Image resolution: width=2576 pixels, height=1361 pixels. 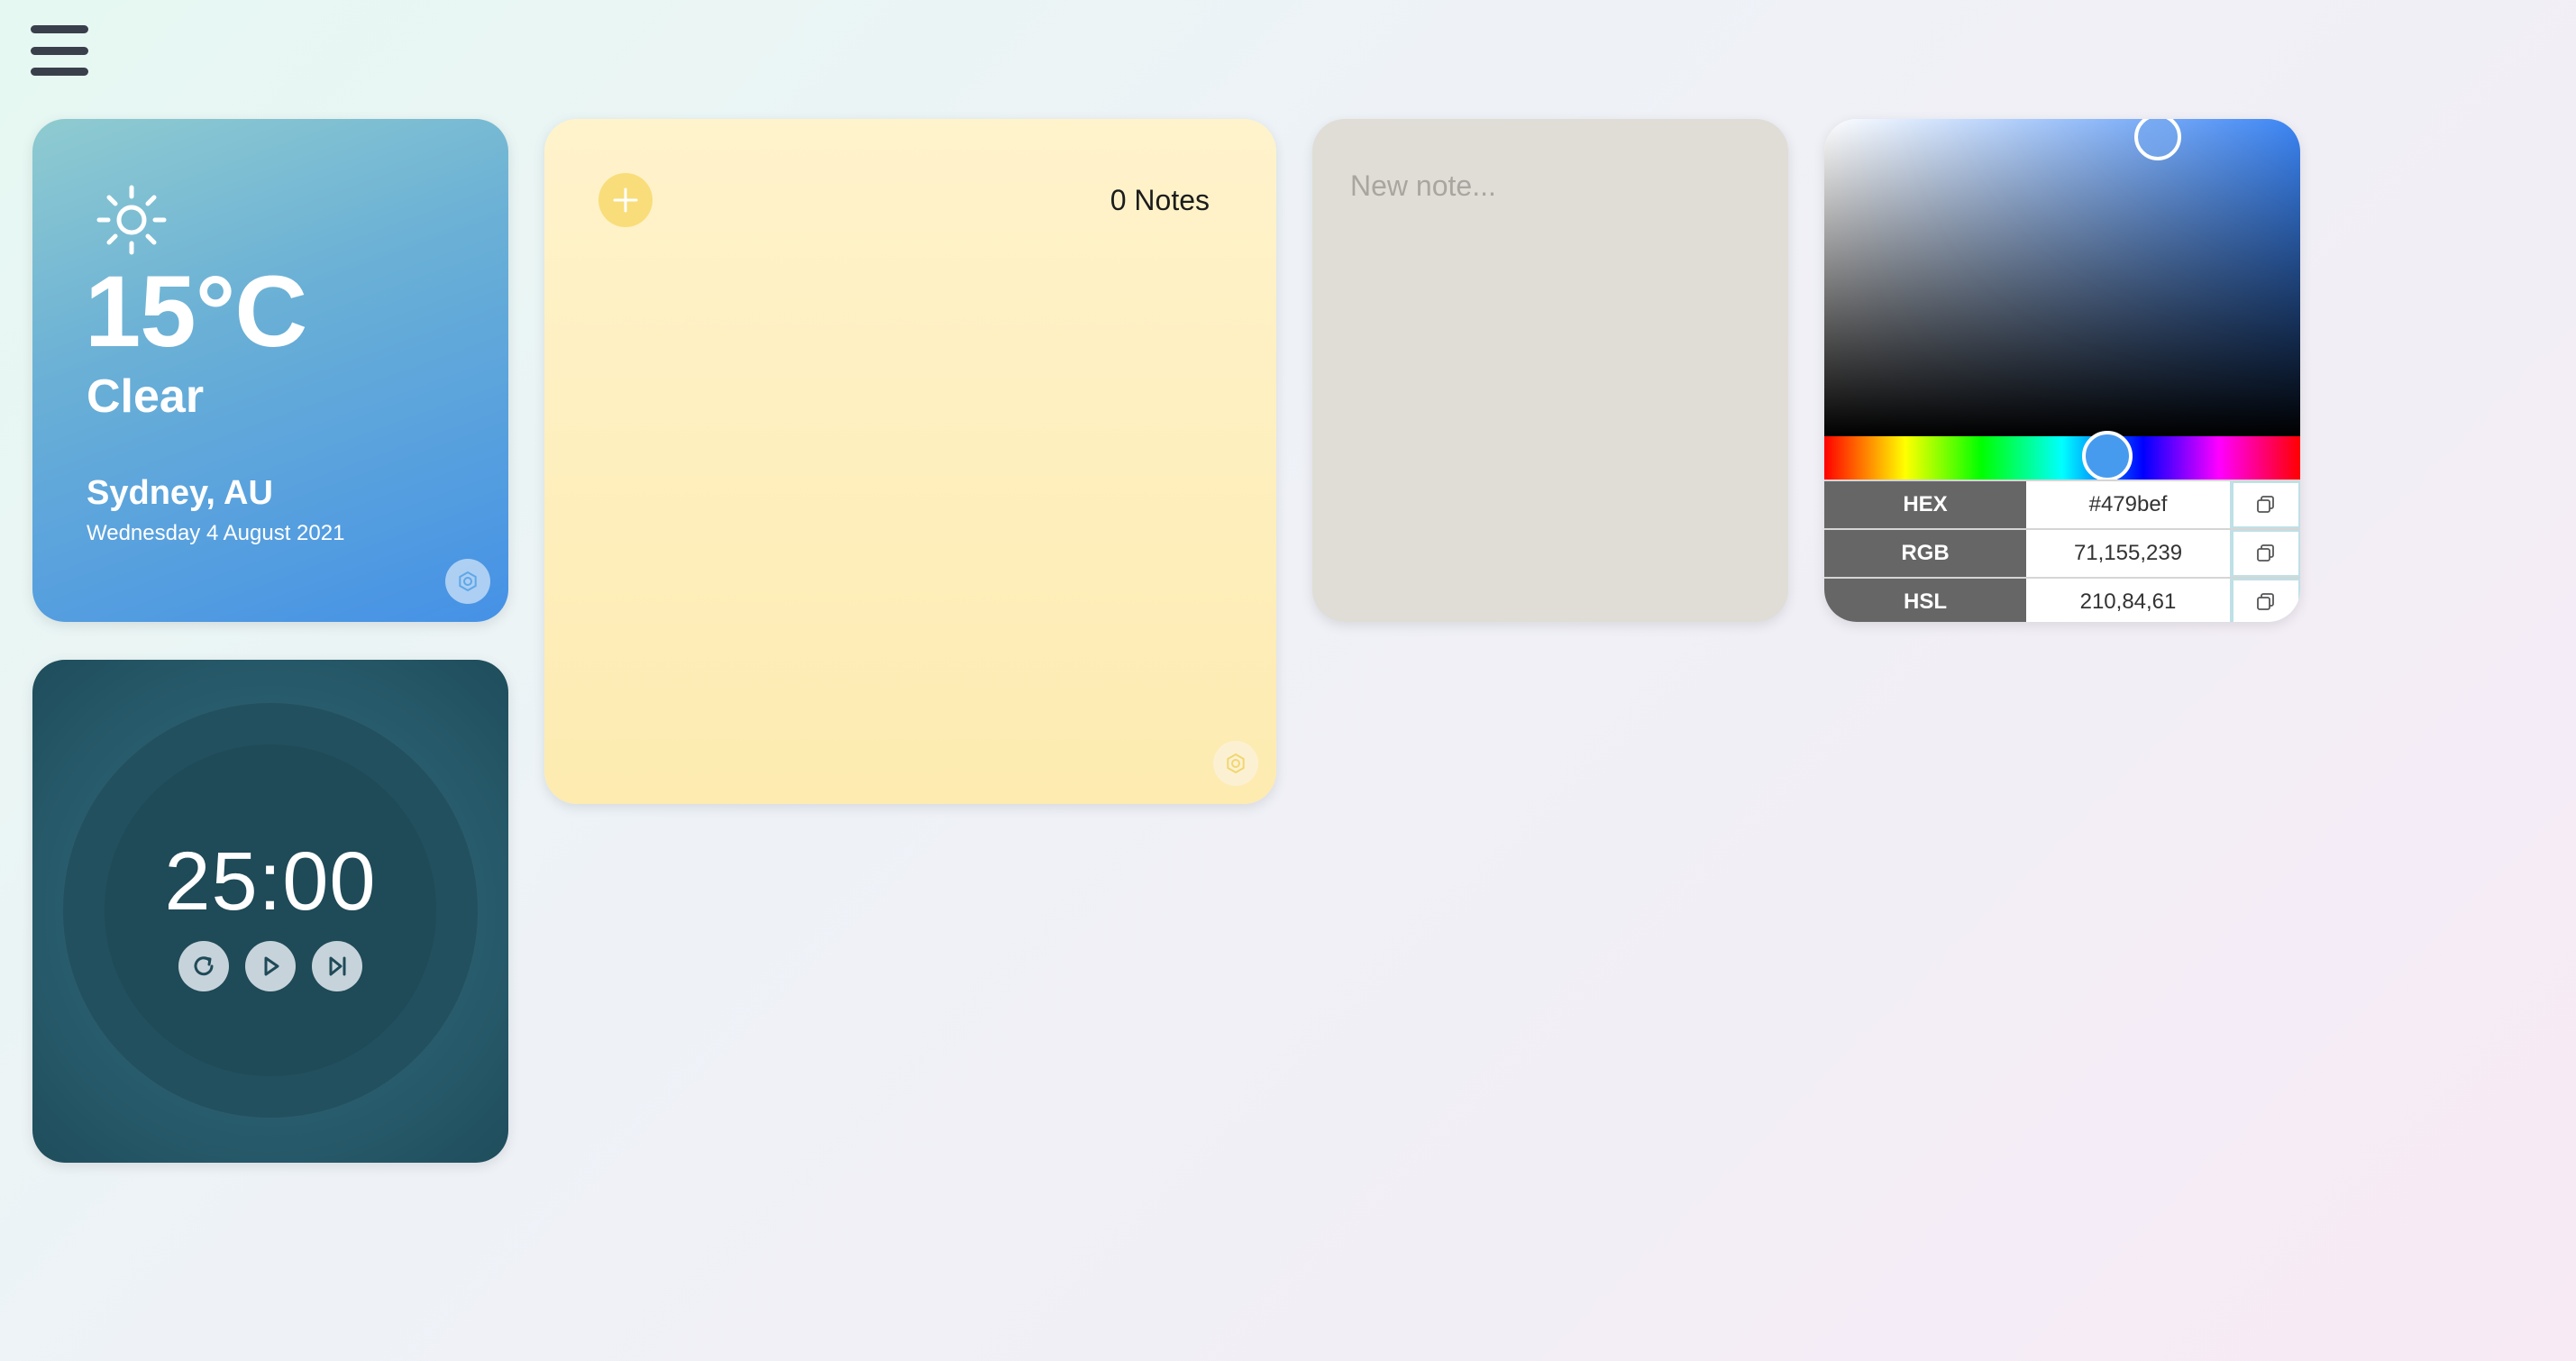 I want to click on color-format-label: HSL, so click(x=1925, y=600).